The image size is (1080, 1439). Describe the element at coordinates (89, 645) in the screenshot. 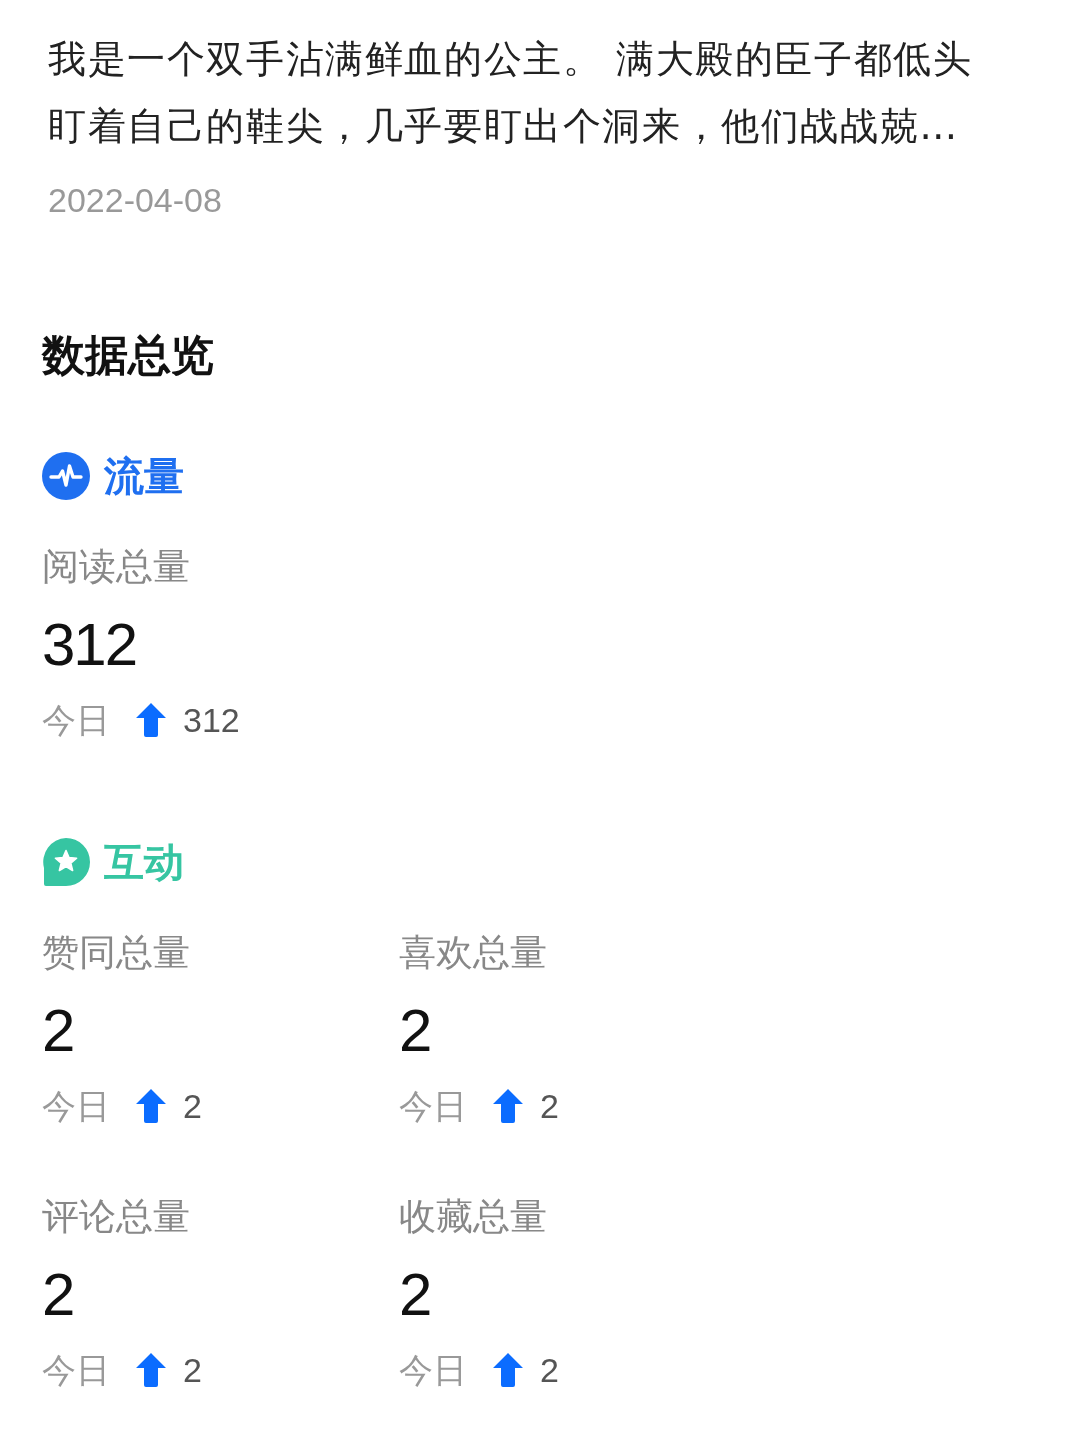

I see `metric-value: 312` at that location.